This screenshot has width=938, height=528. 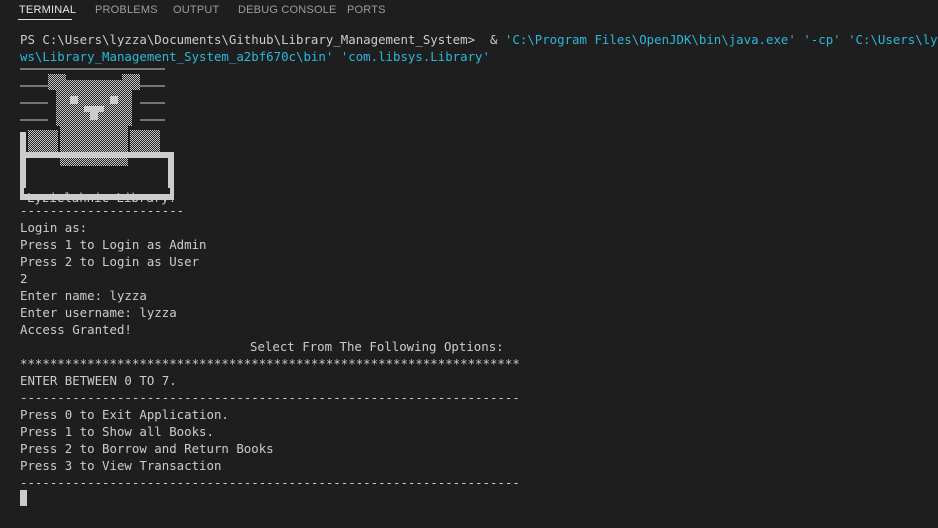 I want to click on select-options-heading: Select From The Following Options:, so click(x=377, y=346).